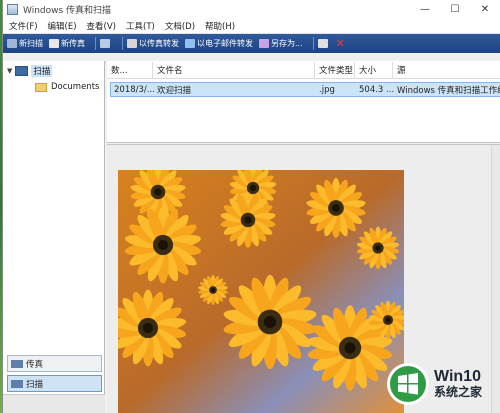  I want to click on toolbar: 新扫描 新传真 以传真转发 以电子邮件转发 另存为... ✕, so click(251, 43).